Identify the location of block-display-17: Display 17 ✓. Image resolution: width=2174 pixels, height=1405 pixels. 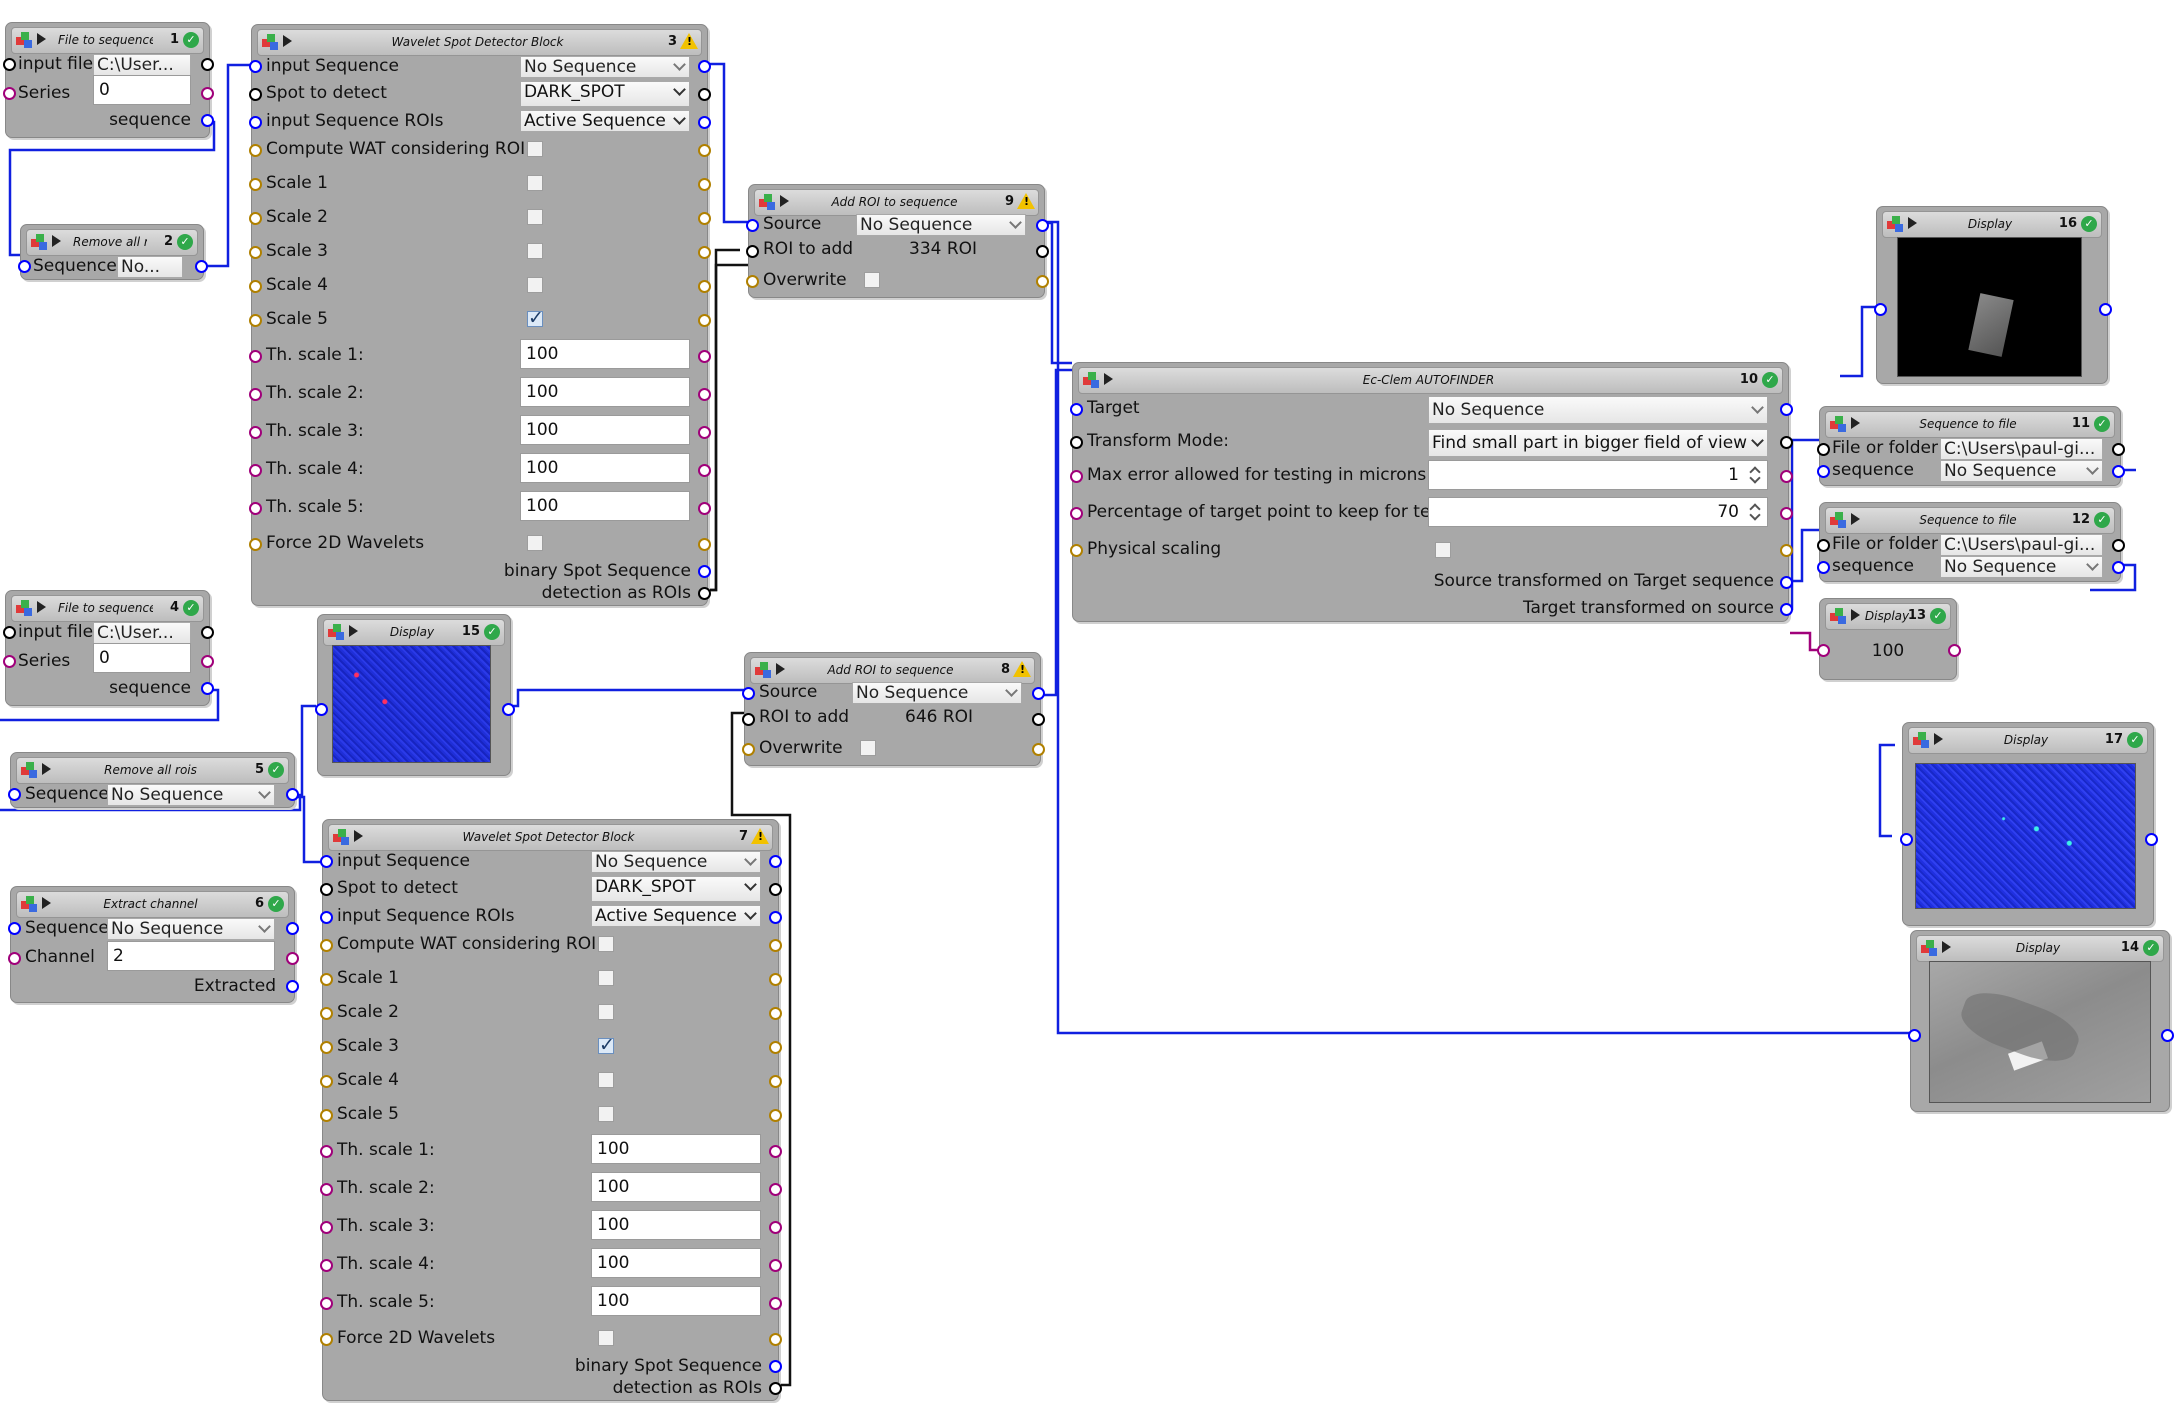
(2029, 824).